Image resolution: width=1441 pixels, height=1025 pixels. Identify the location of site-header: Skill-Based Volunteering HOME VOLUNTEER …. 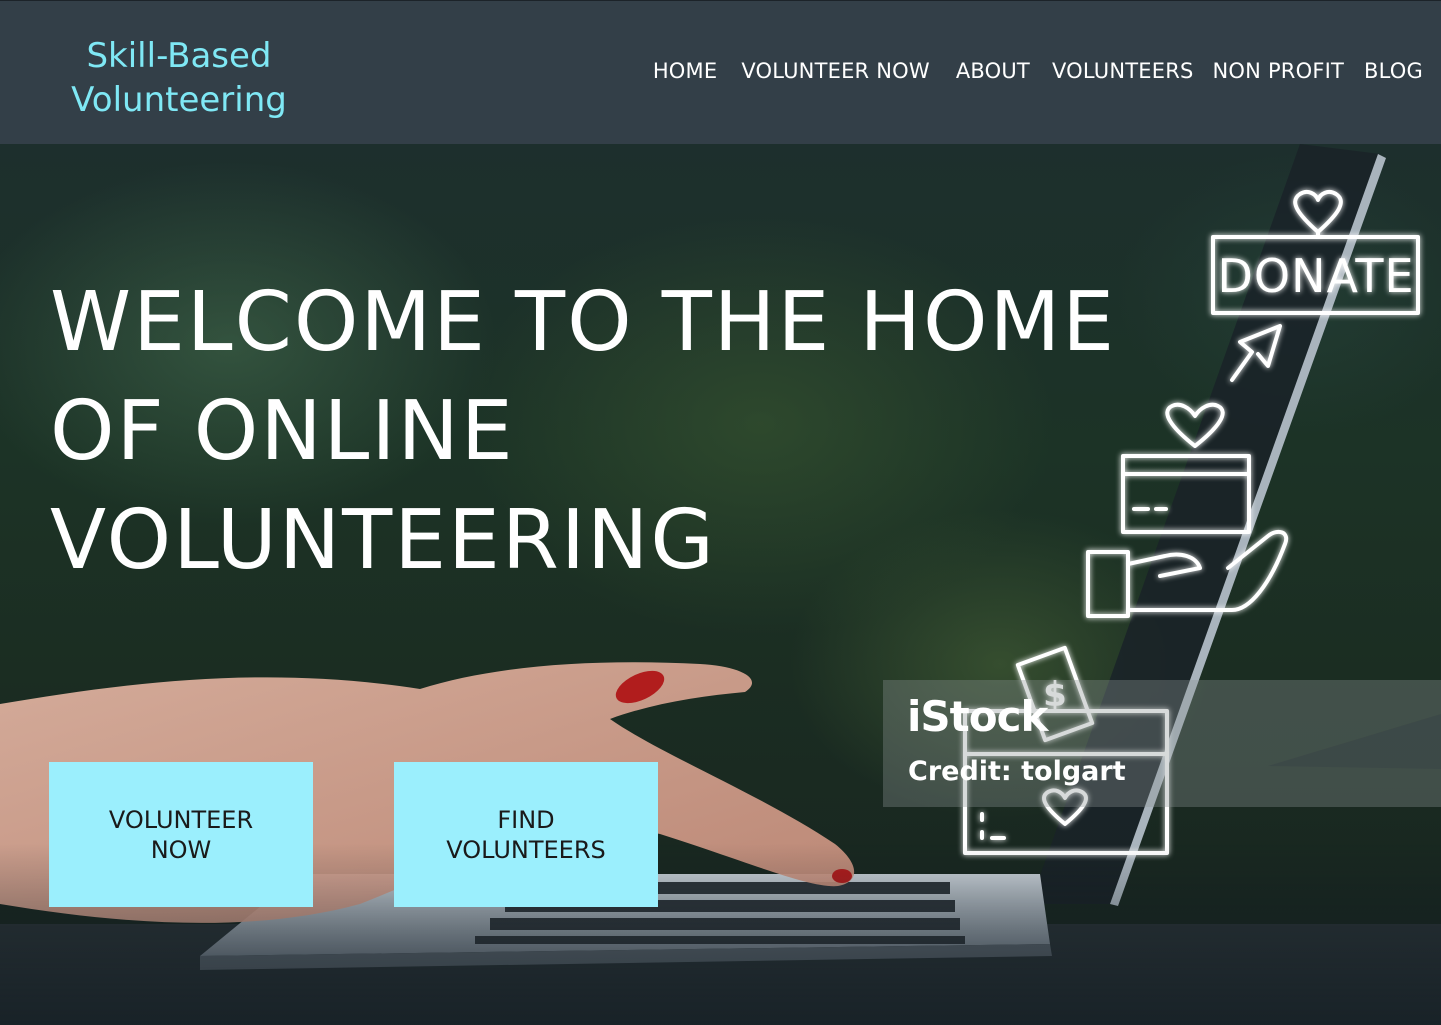
(720, 72).